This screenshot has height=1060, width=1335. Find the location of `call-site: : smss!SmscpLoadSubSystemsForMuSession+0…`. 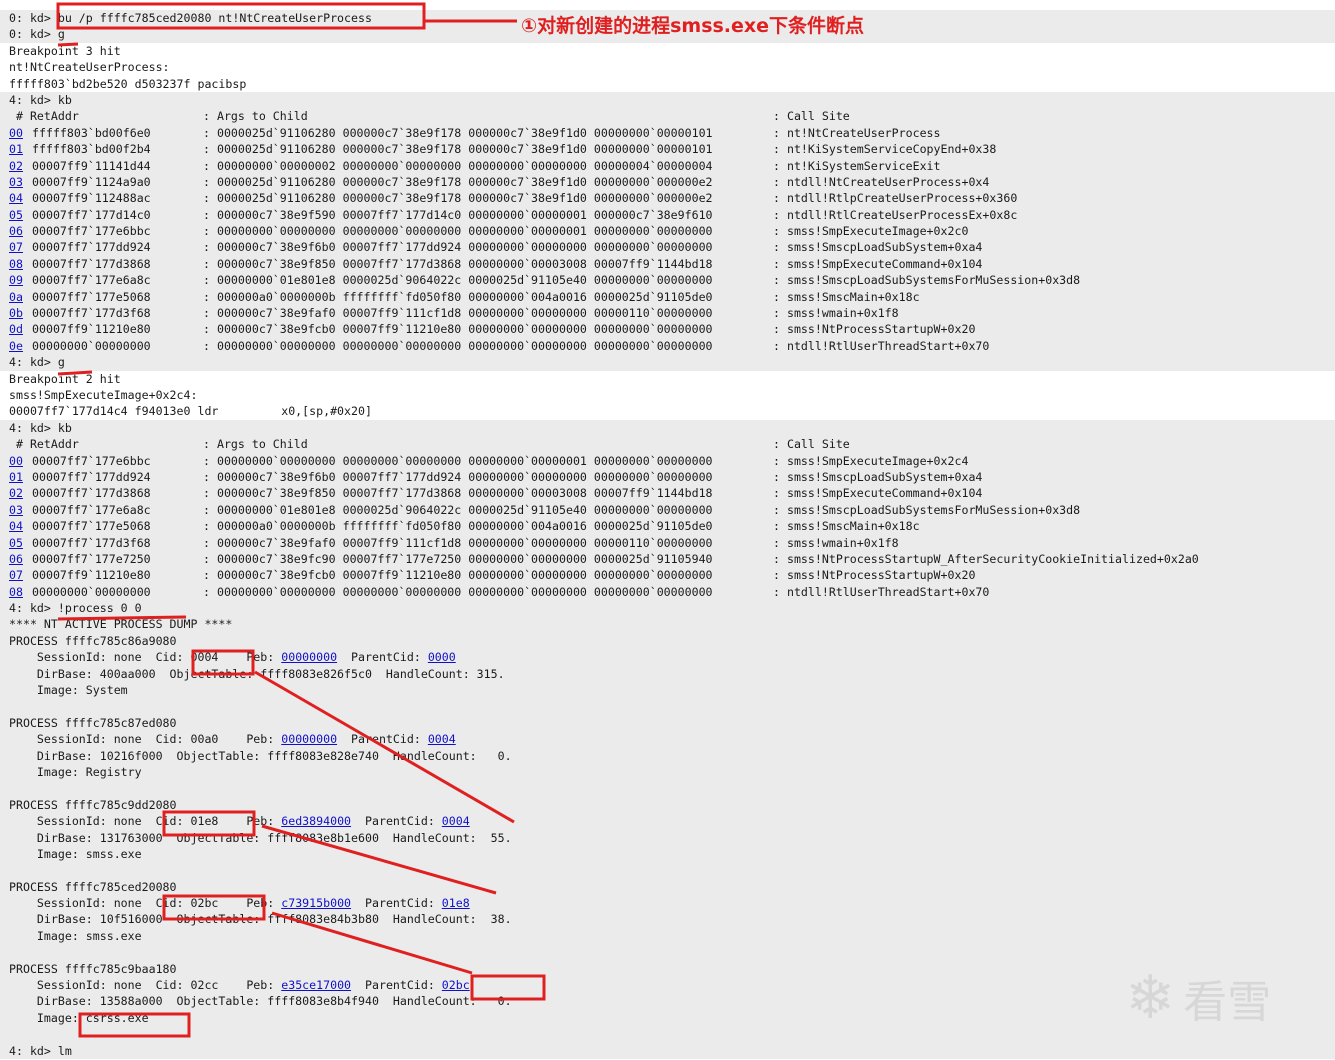

call-site: : smss!SmscpLoadSubSystemsForMuSession+0… is located at coordinates (927, 509).